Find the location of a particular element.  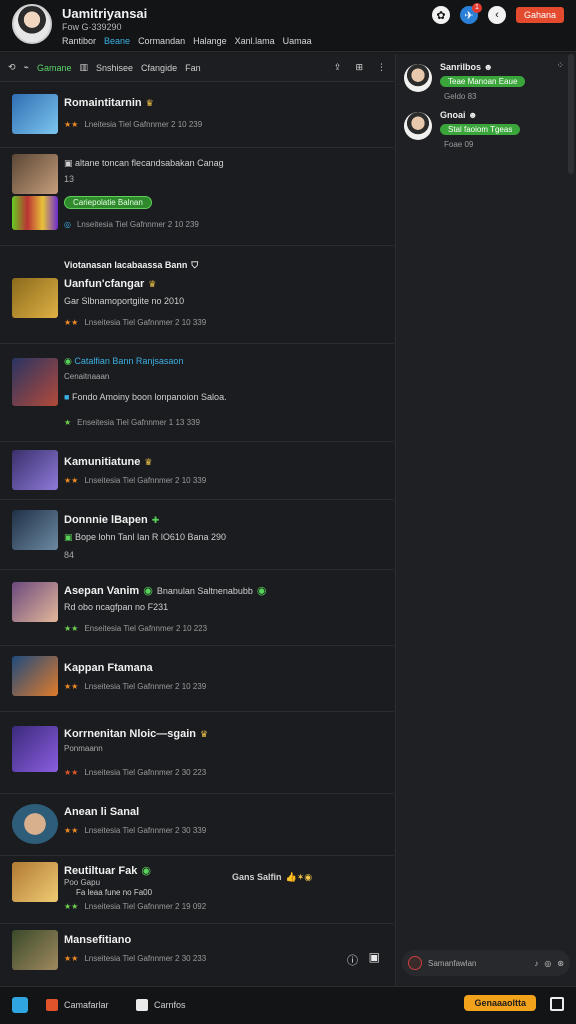

toolbar-right-icons: ⇪ ⊞ ⋮ is located at coordinates (360, 67).